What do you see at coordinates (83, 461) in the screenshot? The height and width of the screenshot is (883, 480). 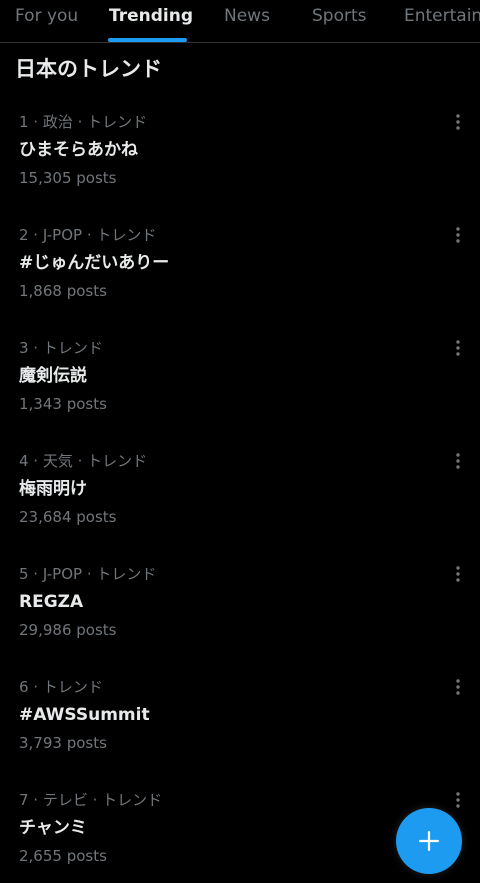 I see `trend-meta: 4 · 天気 · トレンド` at bounding box center [83, 461].